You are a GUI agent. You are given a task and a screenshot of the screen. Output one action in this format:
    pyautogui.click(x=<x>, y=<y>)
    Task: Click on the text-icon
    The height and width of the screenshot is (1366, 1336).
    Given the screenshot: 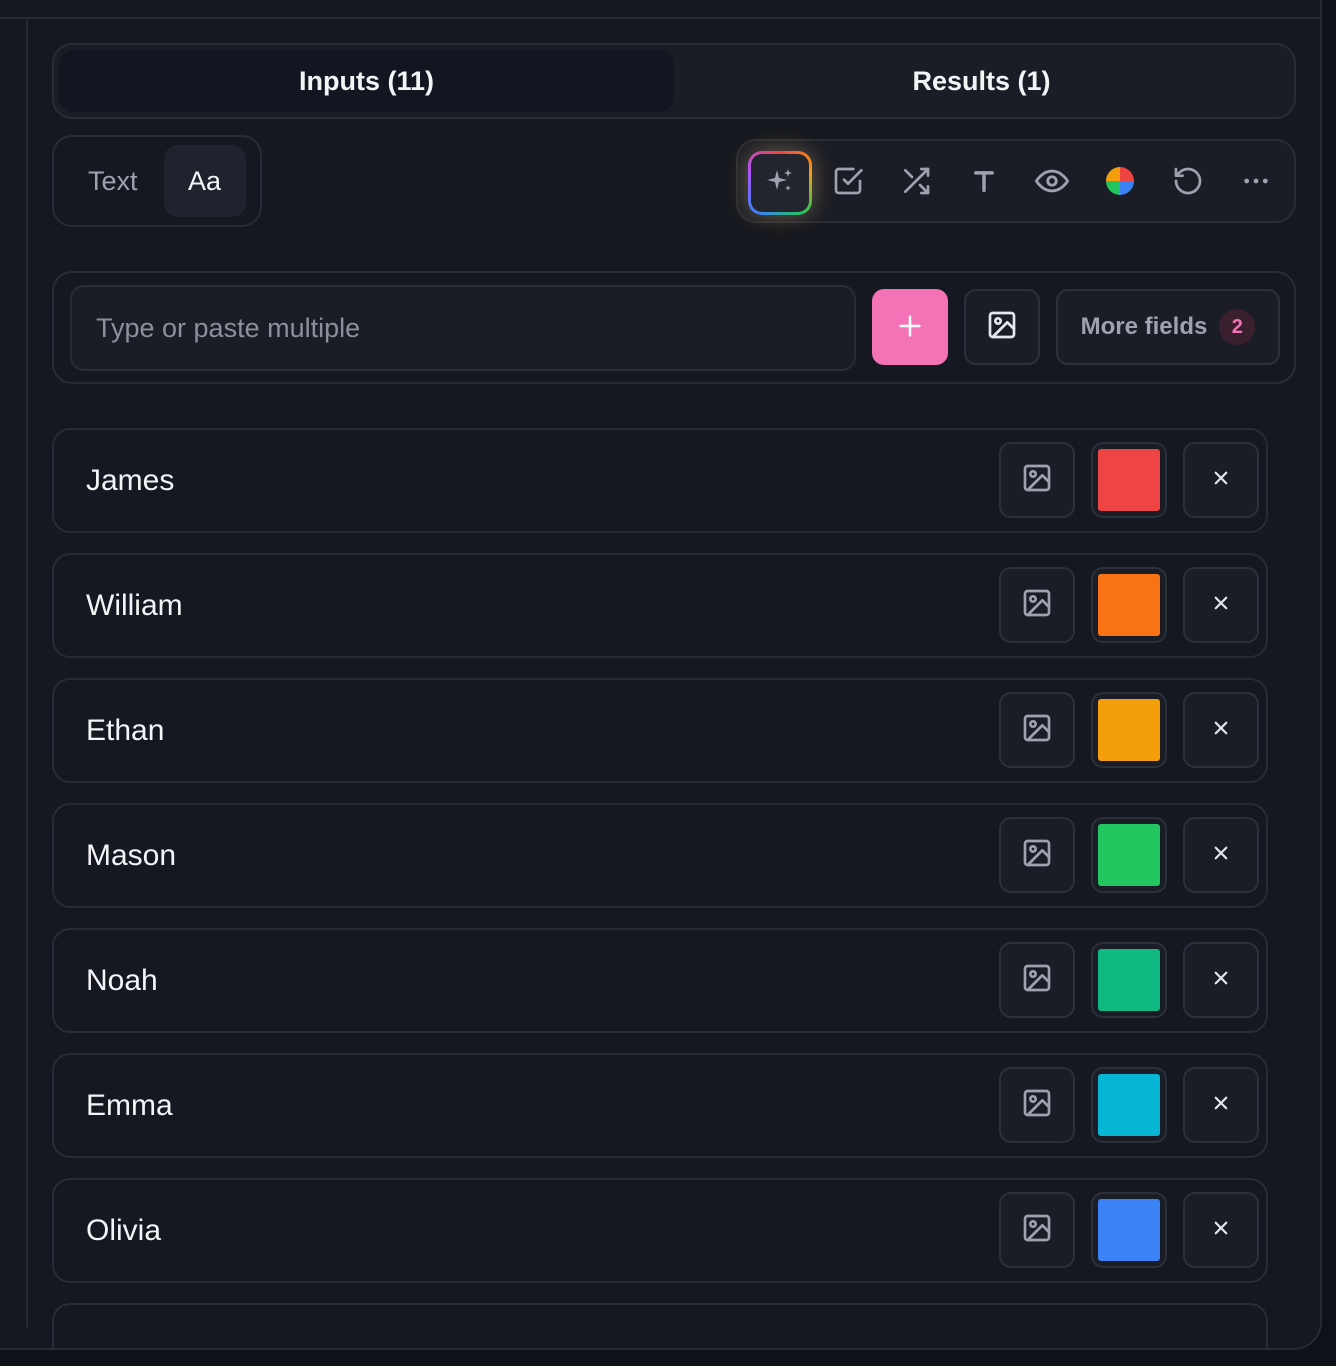 What is the action you would take?
    pyautogui.click(x=984, y=183)
    